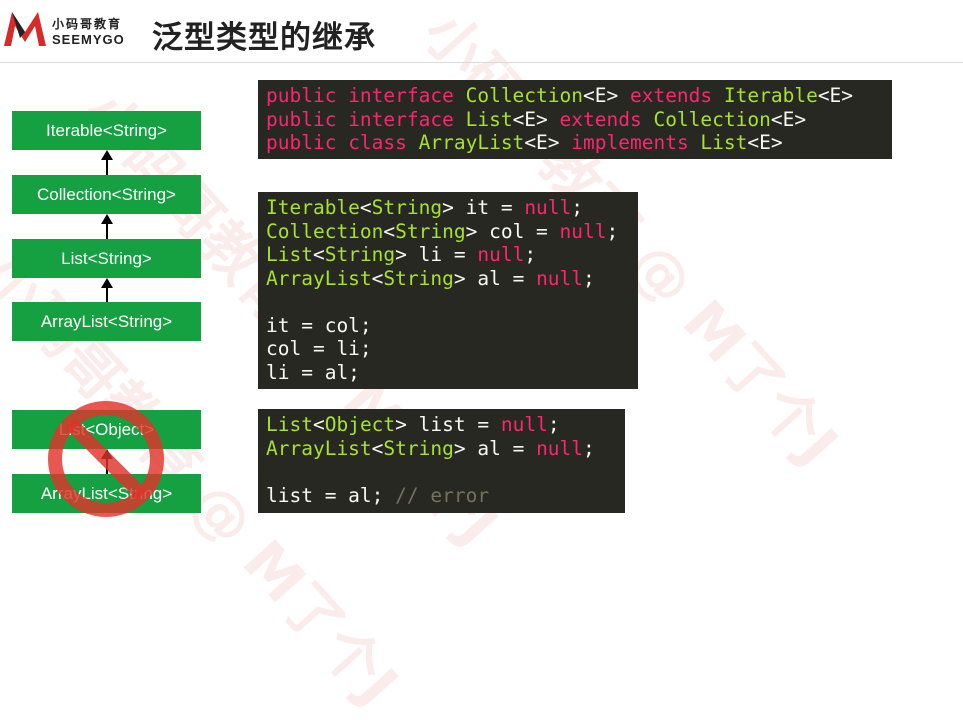 The width and height of the screenshot is (963, 720). What do you see at coordinates (264, 38) in the screenshot?
I see `page-title: 泛型类型的继承` at bounding box center [264, 38].